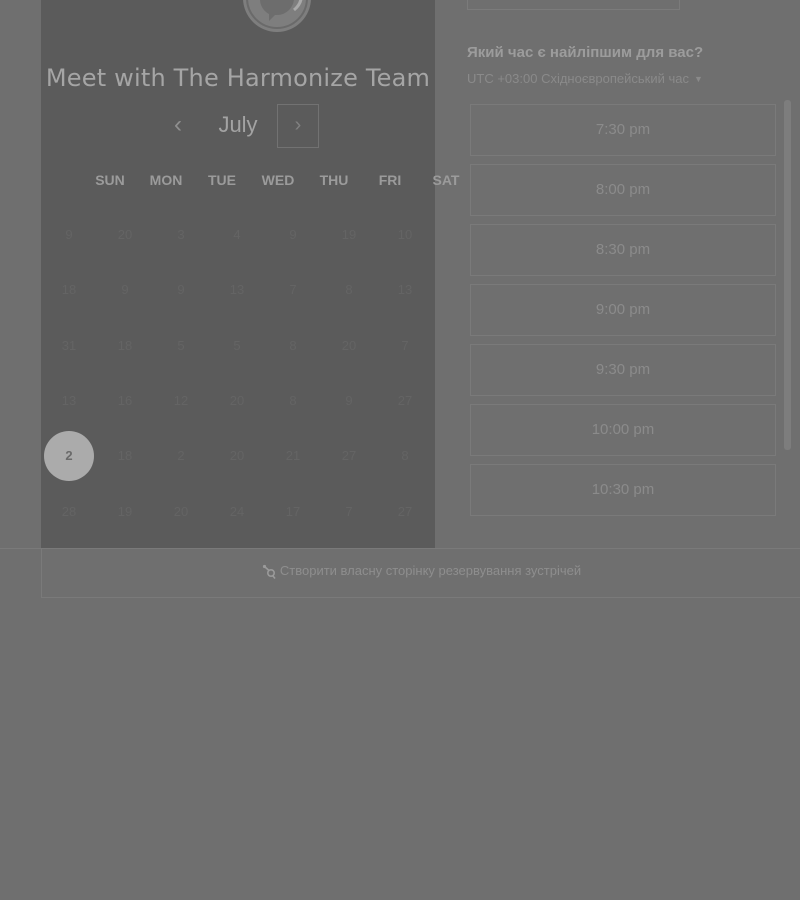  Describe the element at coordinates (585, 52) in the screenshot. I see `time-question: Який час є найліпшим для вас?` at that location.